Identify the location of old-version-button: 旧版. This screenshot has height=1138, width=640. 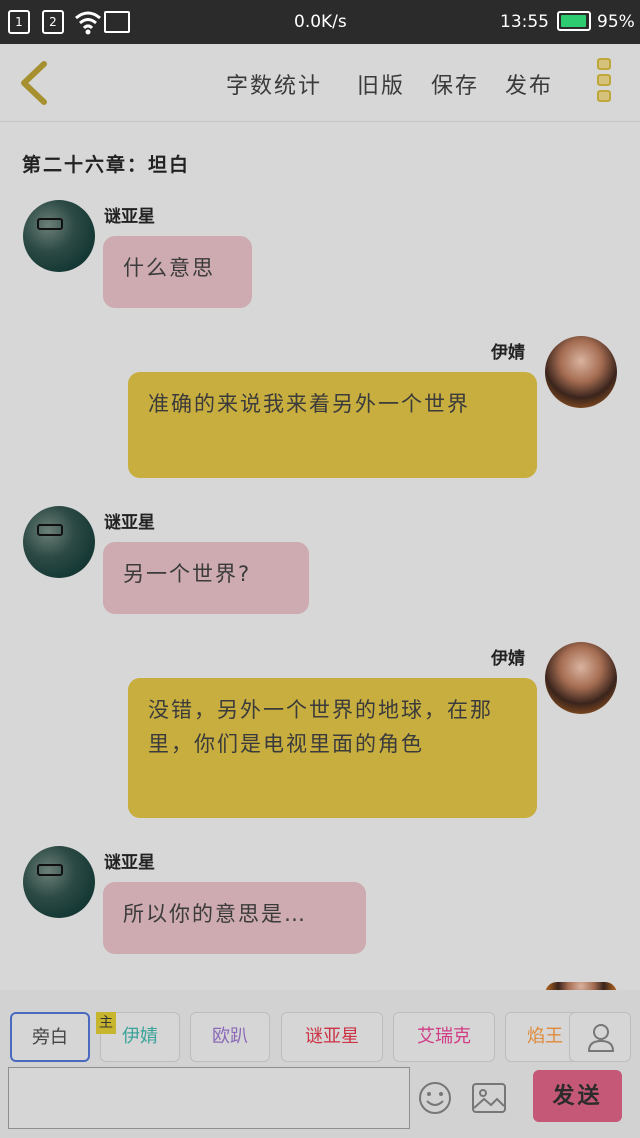
(381, 84).